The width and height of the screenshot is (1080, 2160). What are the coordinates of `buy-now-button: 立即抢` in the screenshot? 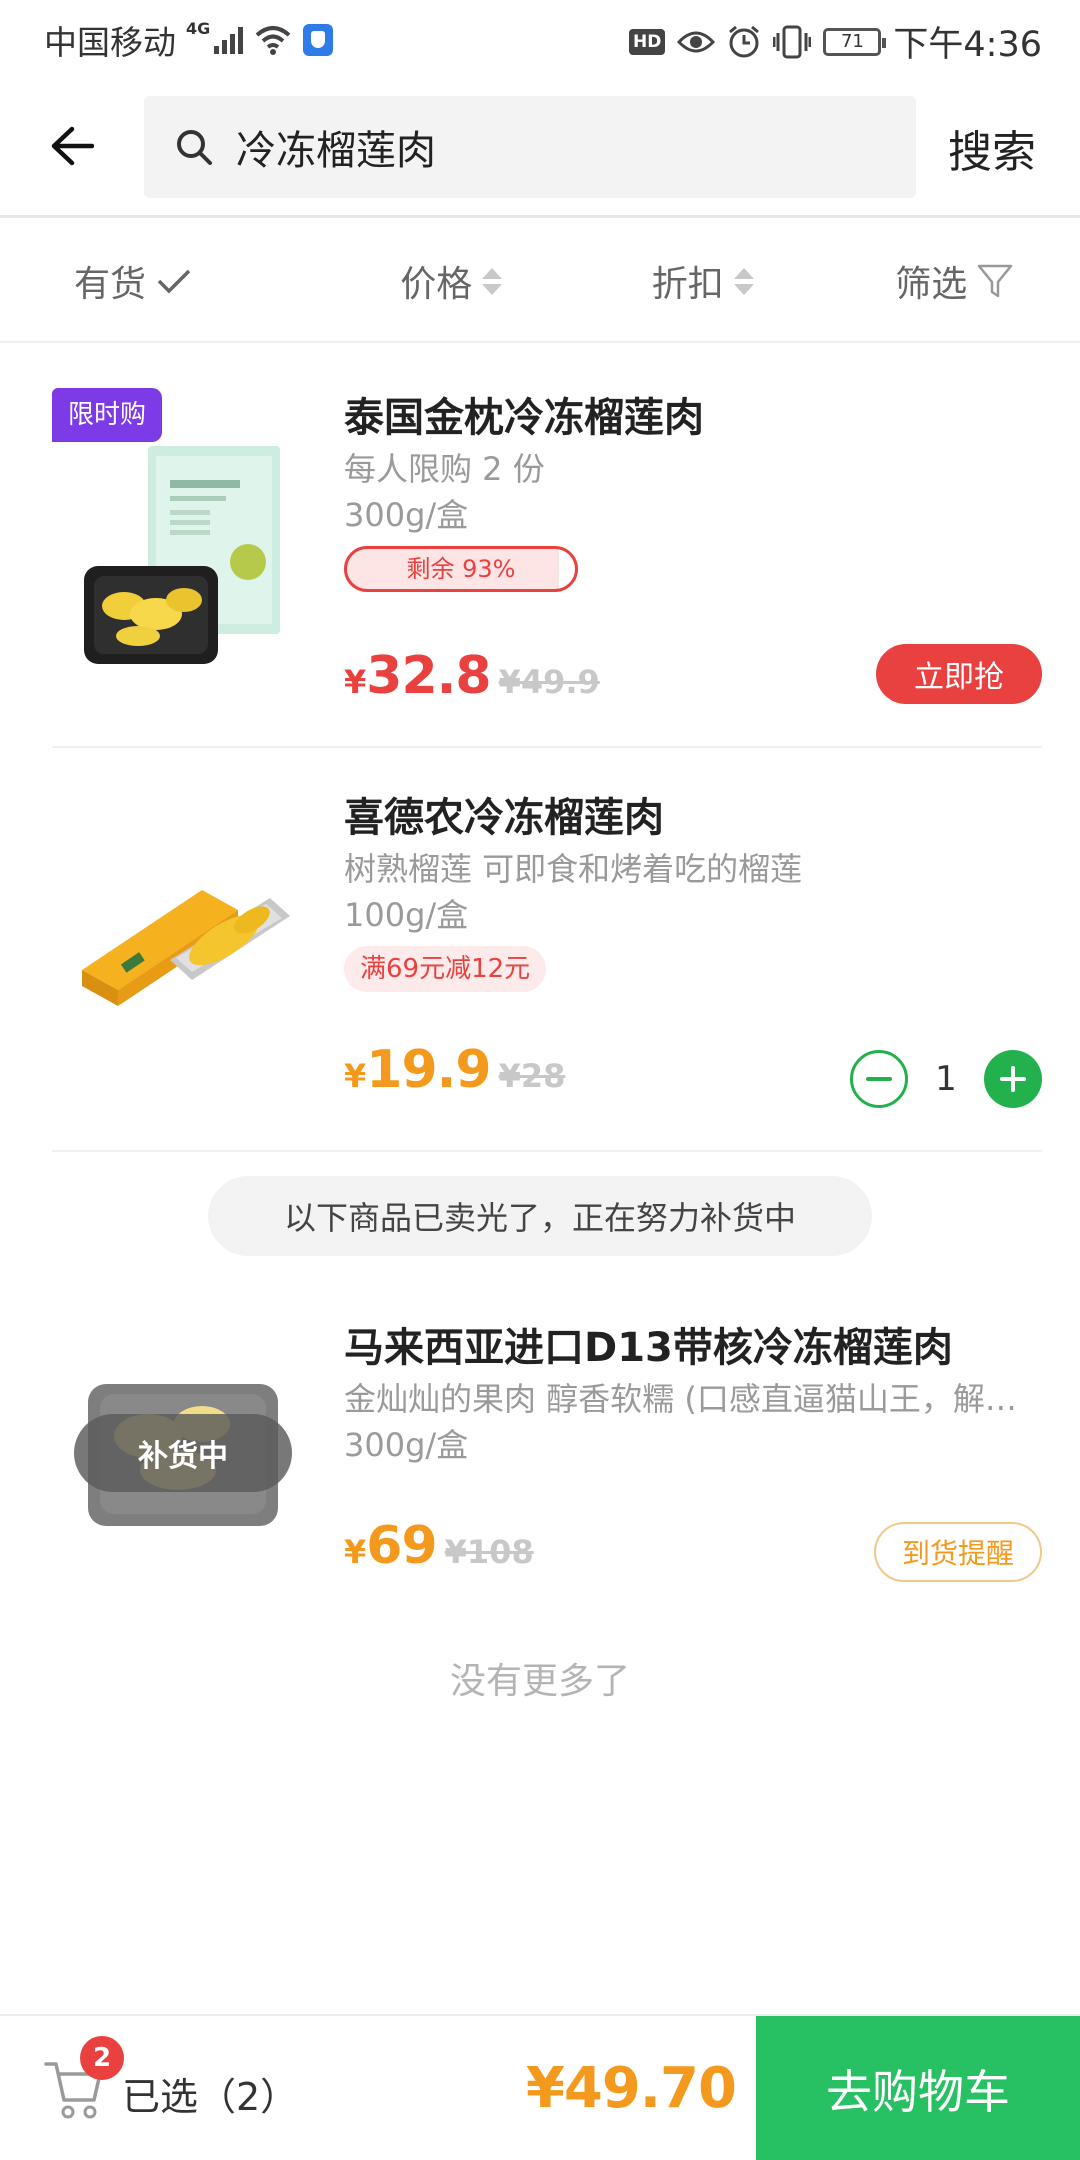 It's located at (959, 674).